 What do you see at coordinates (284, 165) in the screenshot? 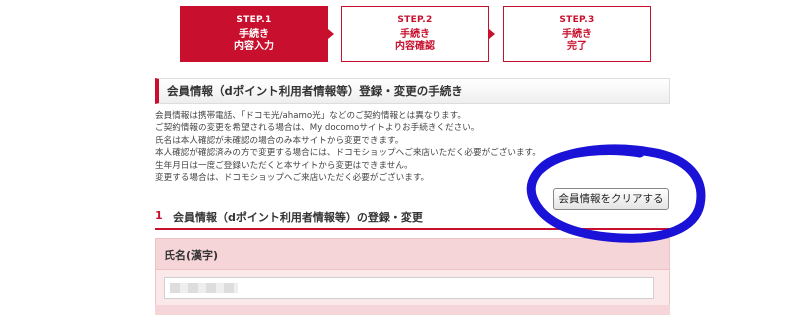
I see `notice-line: 生年月日は一度ご登録いただくと本サイトから変更はできません。` at bounding box center [284, 165].